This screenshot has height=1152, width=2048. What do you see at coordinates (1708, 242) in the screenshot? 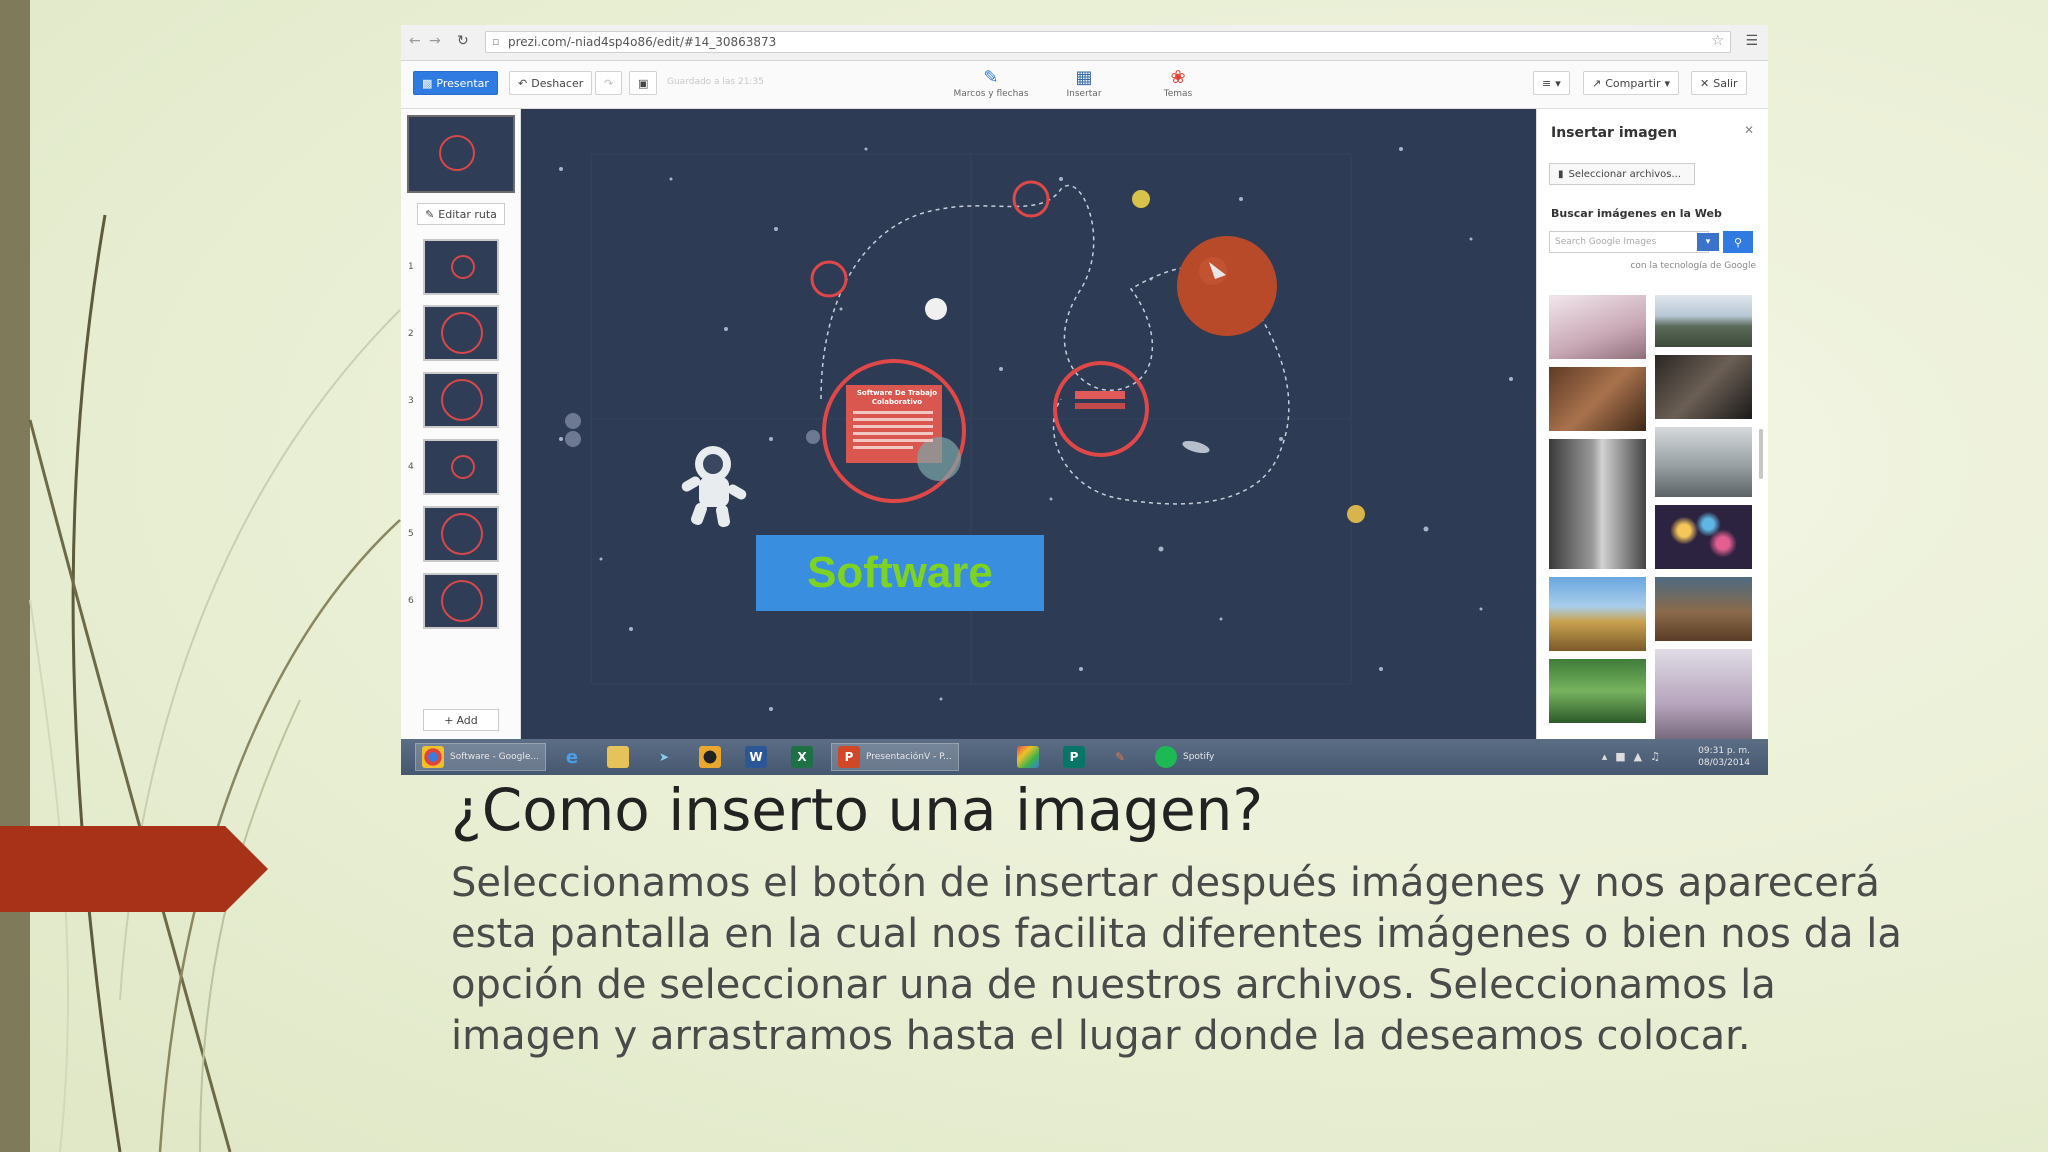
I see `search-engine-dropdown: ▾` at bounding box center [1708, 242].